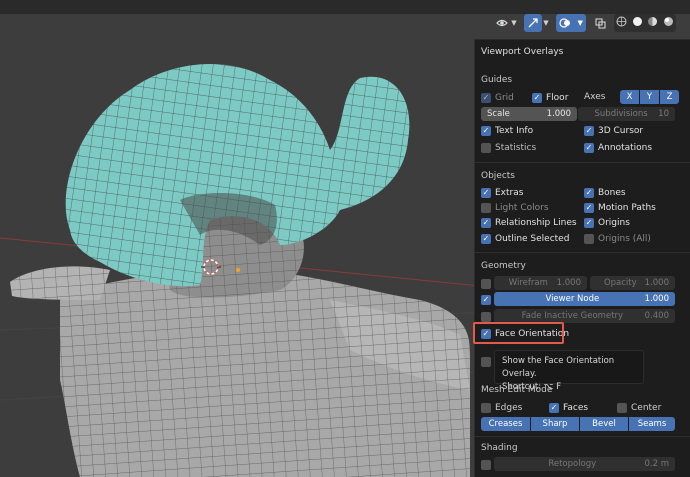  What do you see at coordinates (533, 23) in the screenshot?
I see `gizmo-icon` at bounding box center [533, 23].